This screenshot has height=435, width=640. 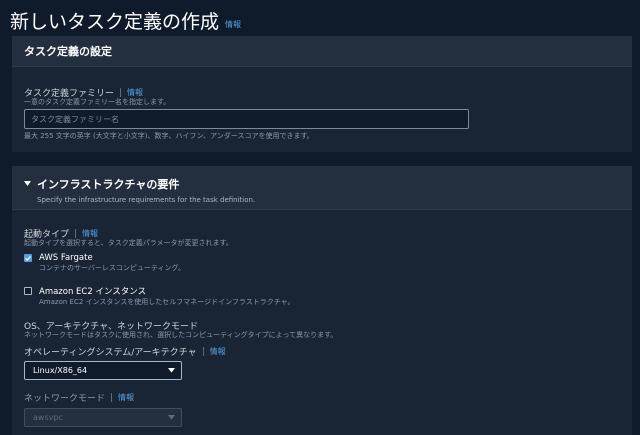 I want to click on network-mode-select: awsvpc, so click(x=103, y=417).